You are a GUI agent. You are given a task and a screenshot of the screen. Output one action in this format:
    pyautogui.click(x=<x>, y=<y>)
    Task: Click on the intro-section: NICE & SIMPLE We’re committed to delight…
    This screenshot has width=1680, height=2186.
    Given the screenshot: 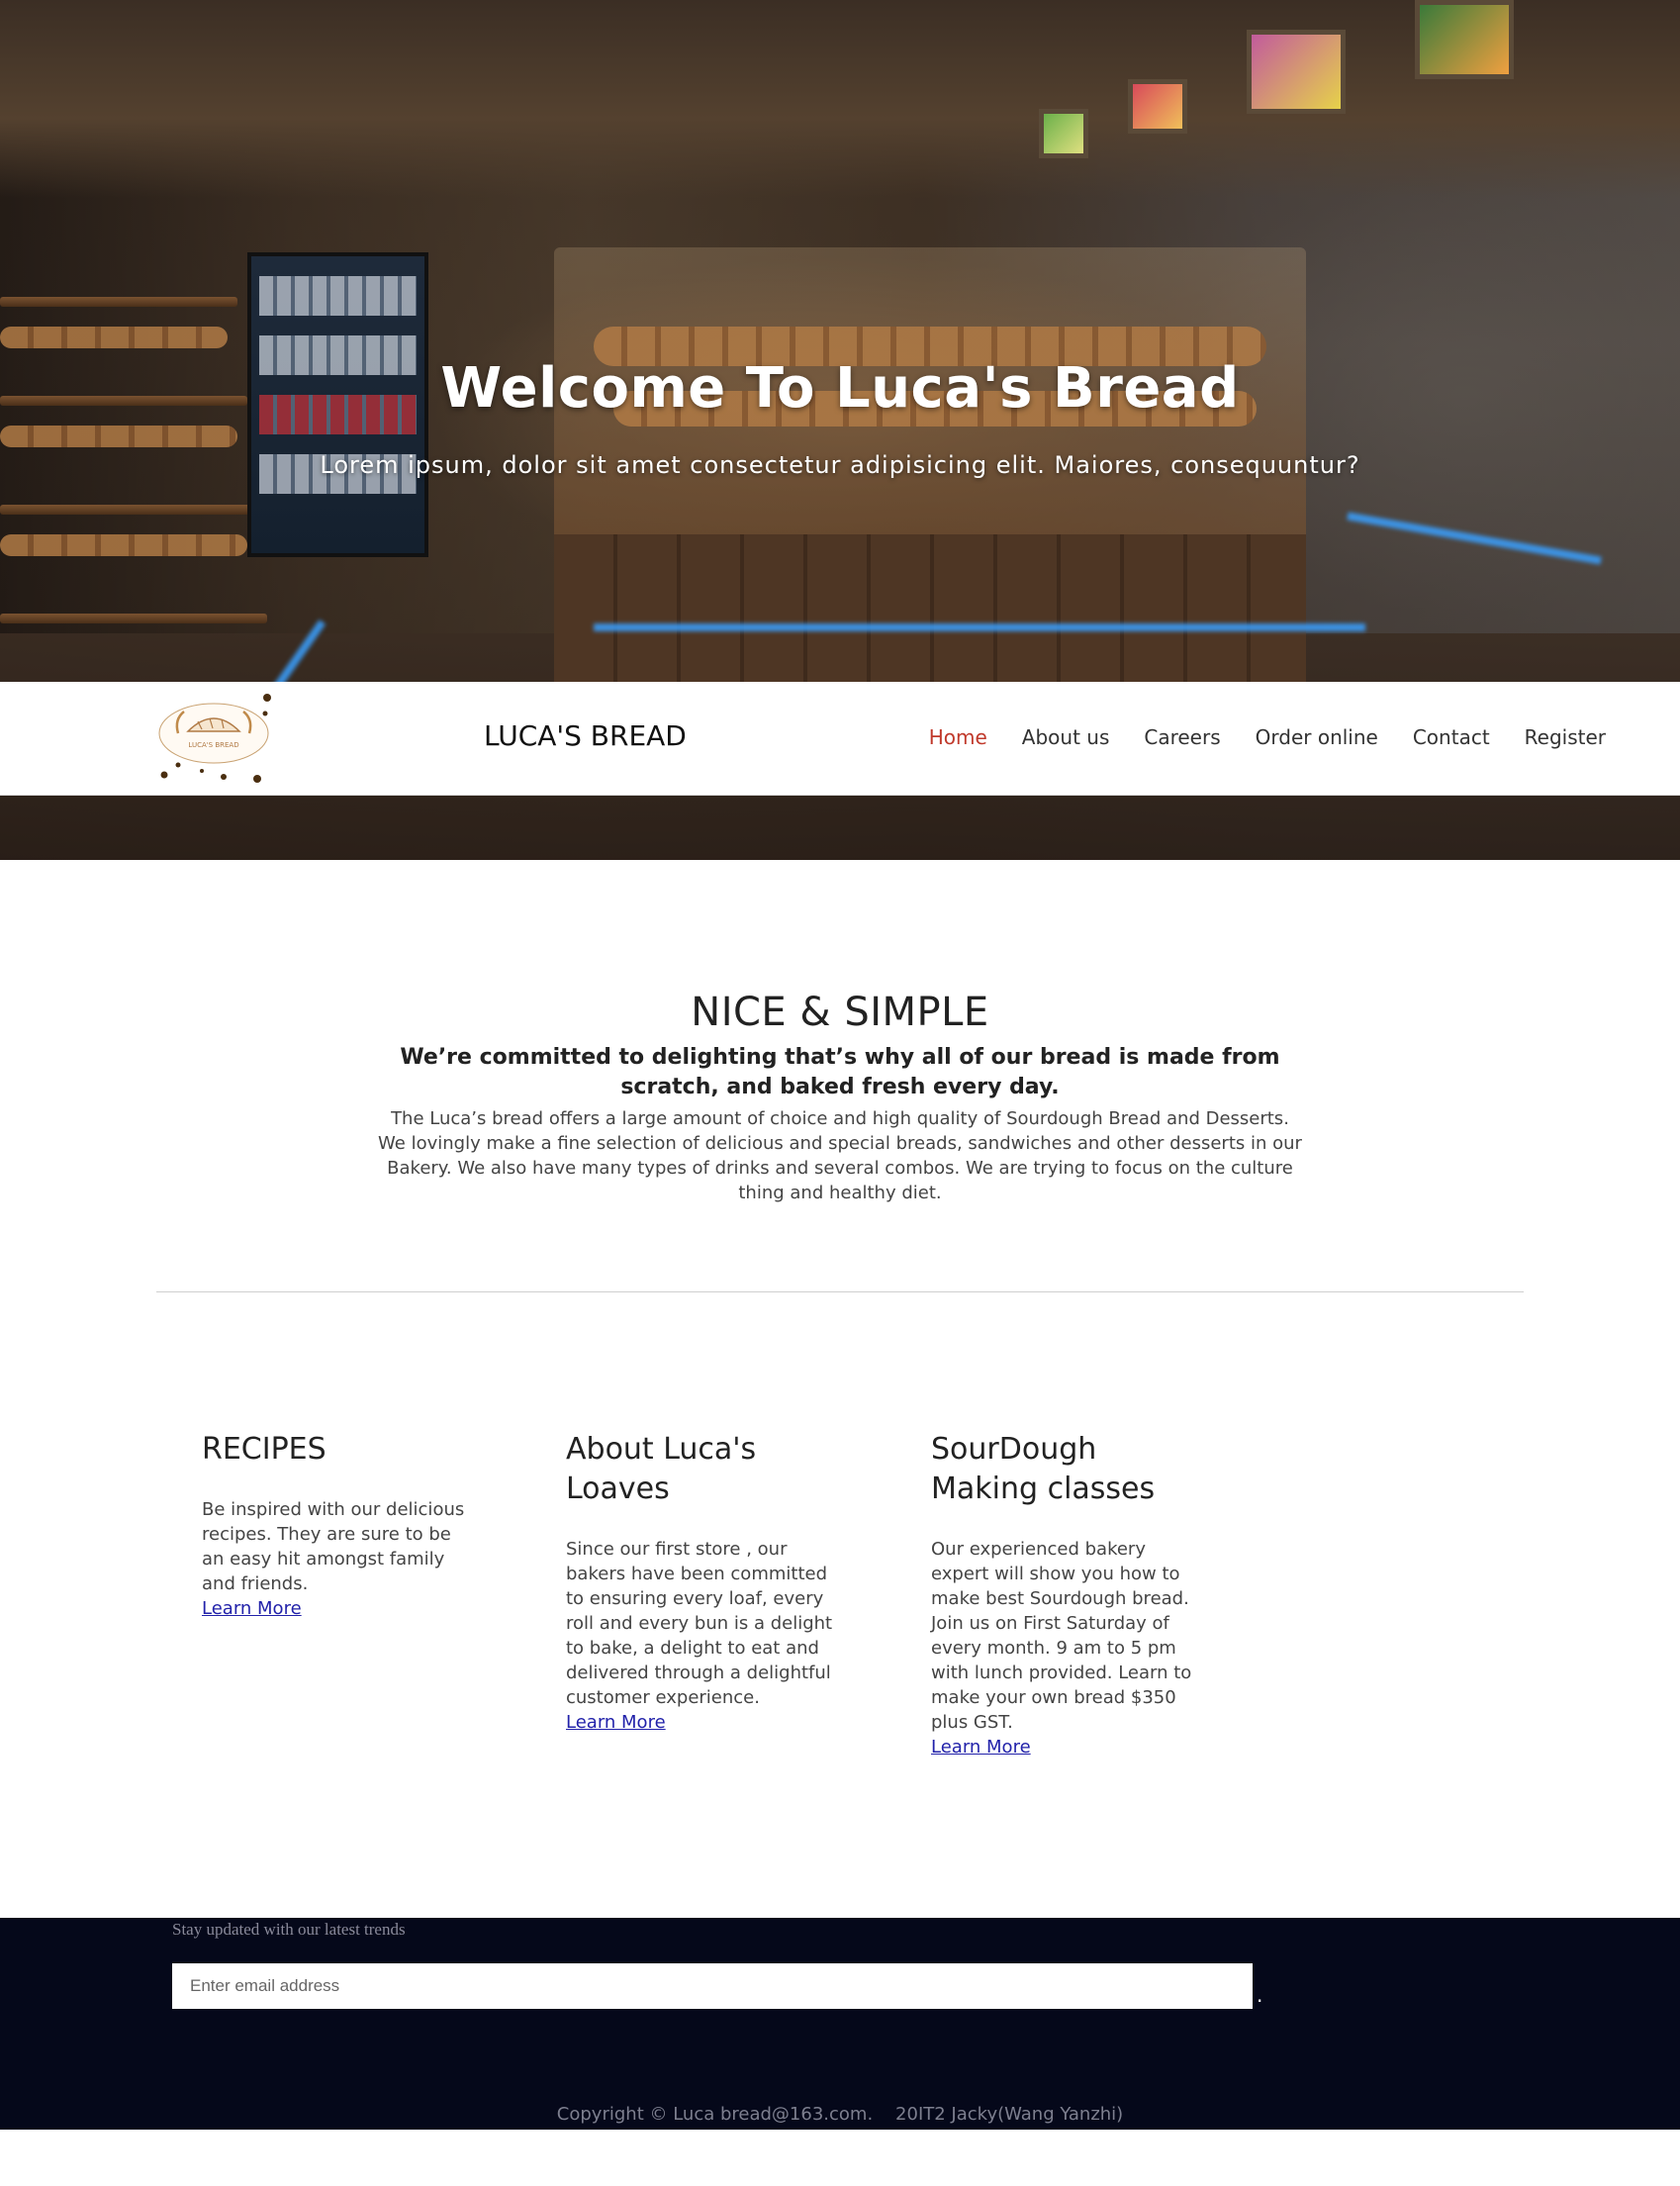 What is the action you would take?
    pyautogui.click(x=840, y=1097)
    